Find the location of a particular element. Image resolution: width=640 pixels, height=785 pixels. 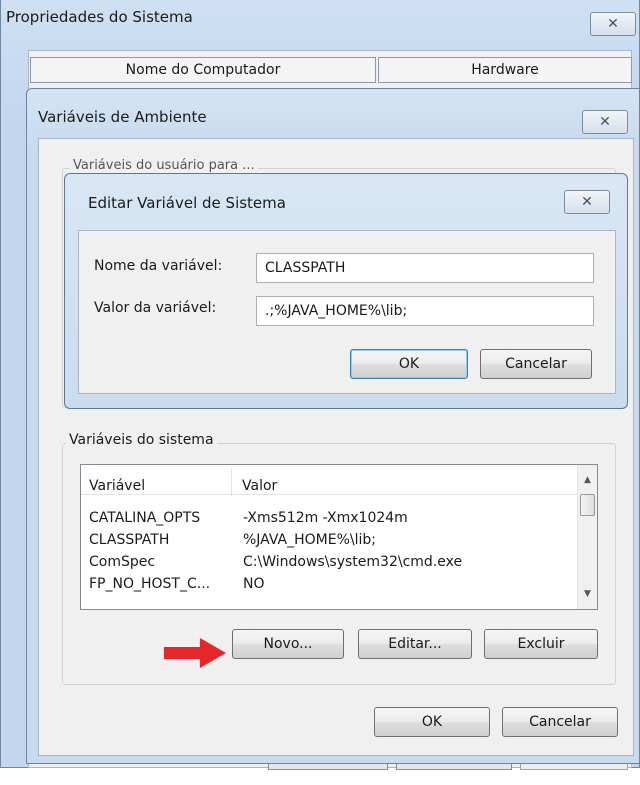

table-row: ComSpec C:\Windows\system32\cmd.exe is located at coordinates (329, 562).